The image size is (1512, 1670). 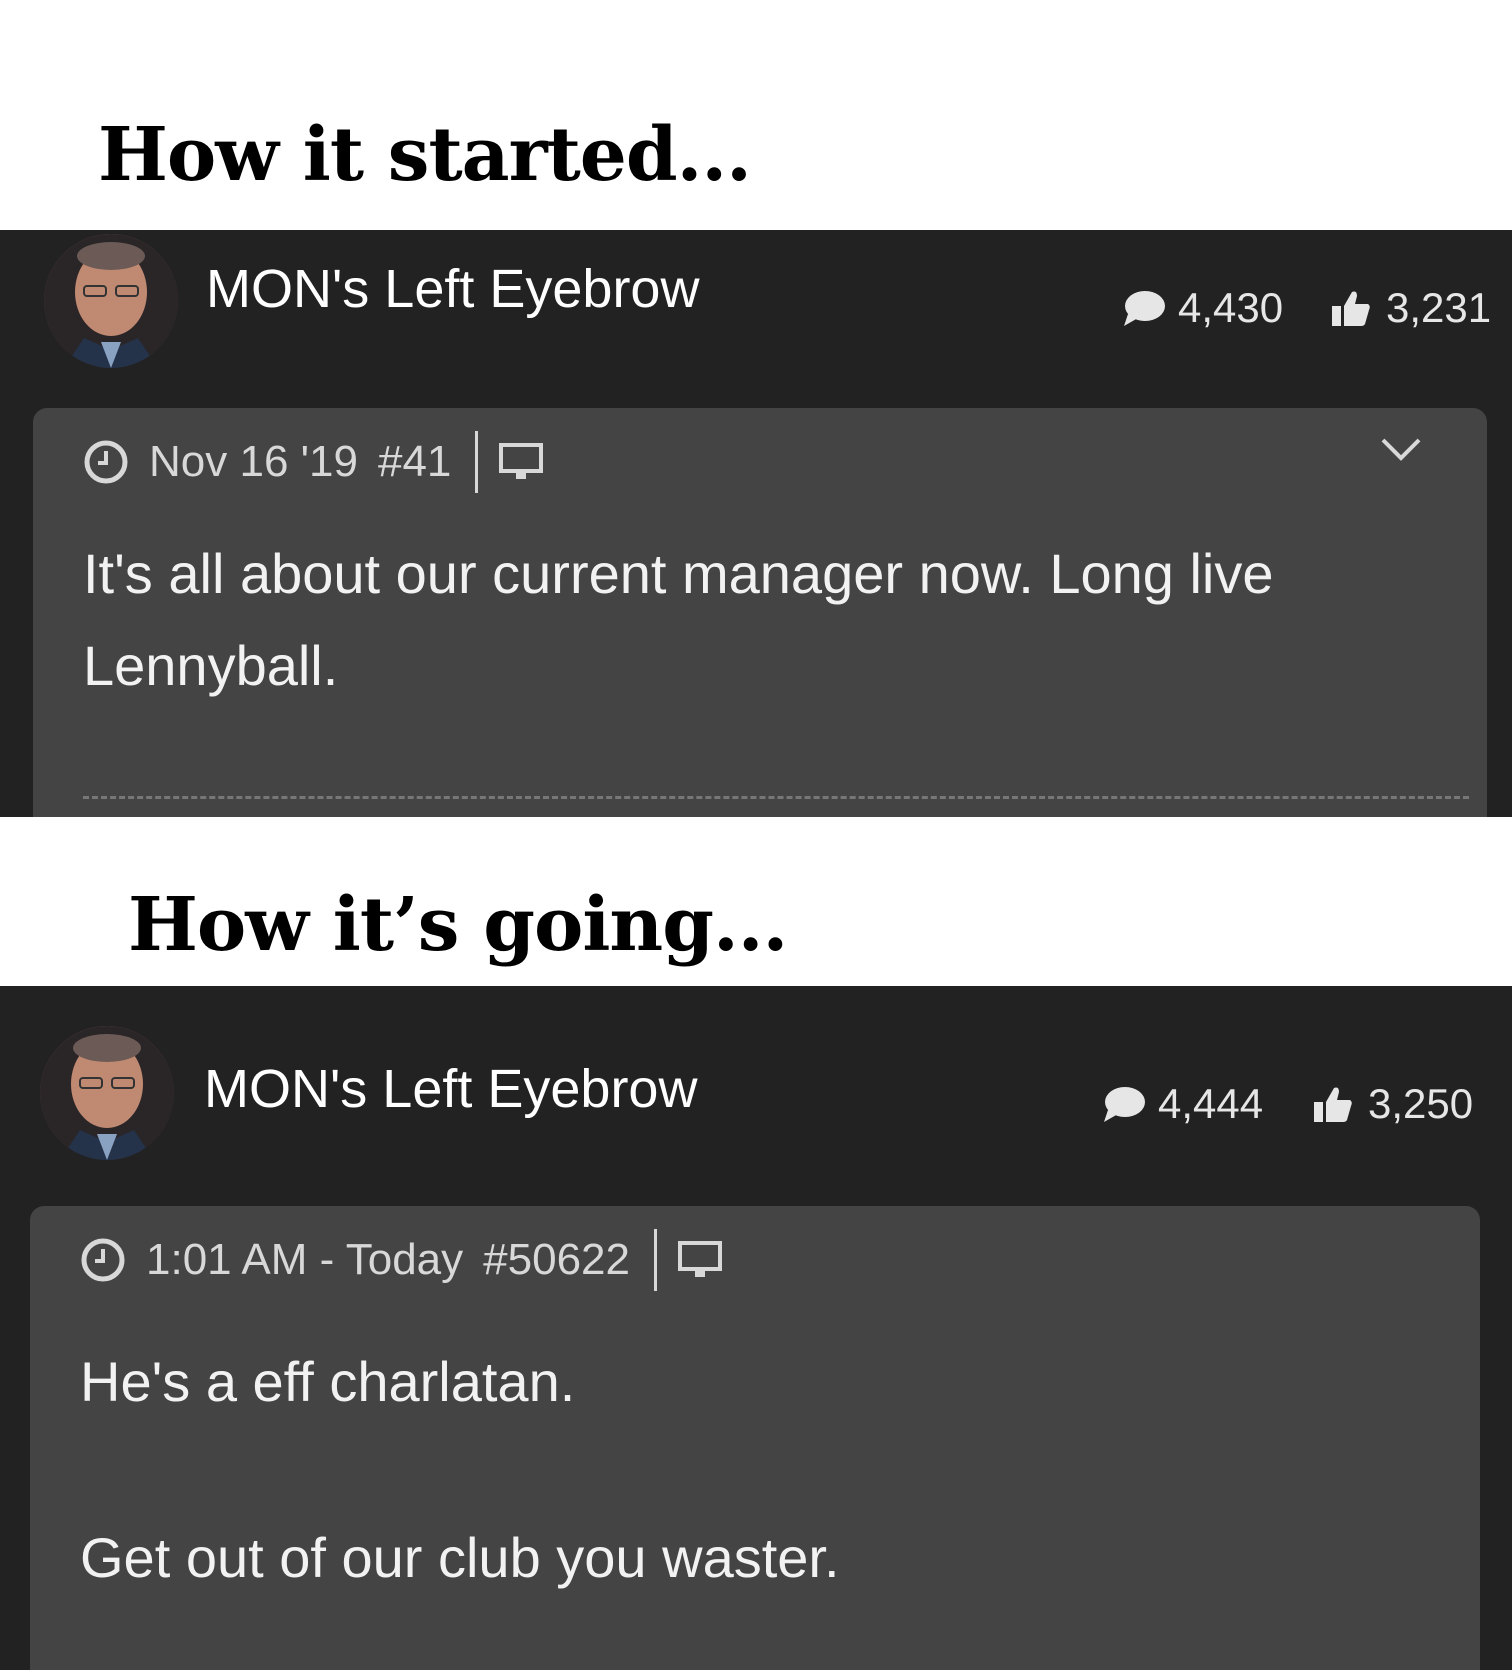 What do you see at coordinates (1439, 307) in the screenshot?
I see `like-count-value: 3,231` at bounding box center [1439, 307].